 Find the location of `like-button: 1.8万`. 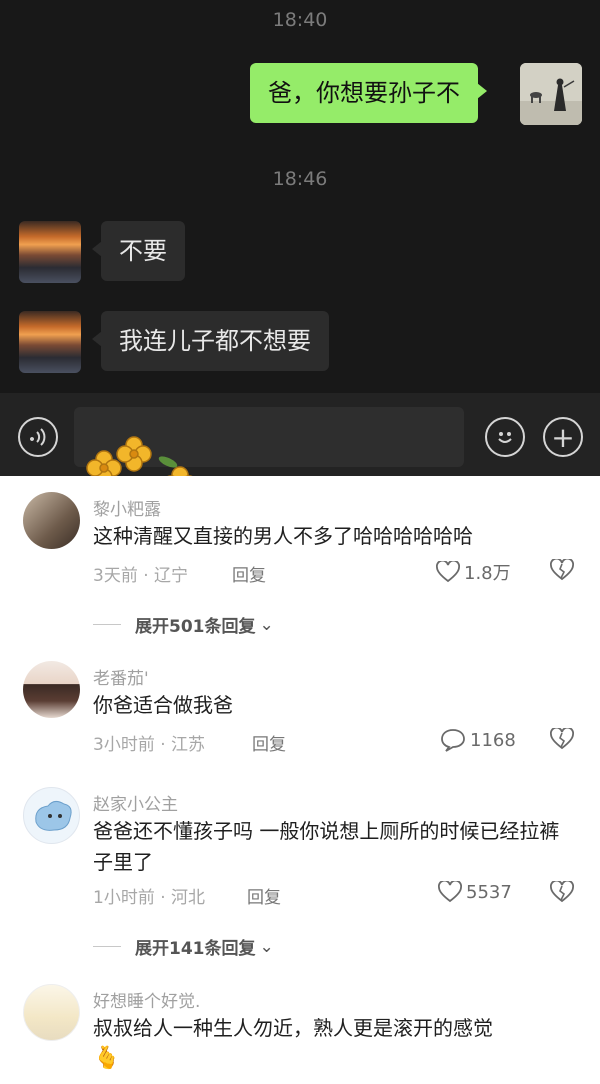

like-button: 1.8万 is located at coordinates (473, 572).